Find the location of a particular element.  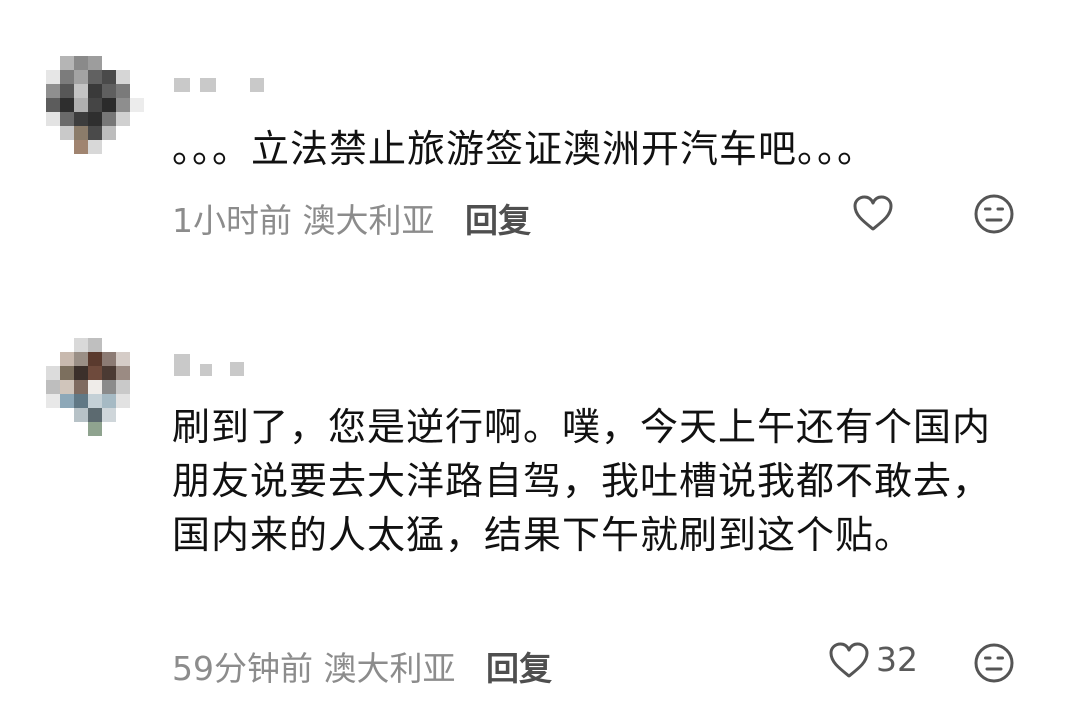

comment-time: 1小时前 is located at coordinates (232, 220).